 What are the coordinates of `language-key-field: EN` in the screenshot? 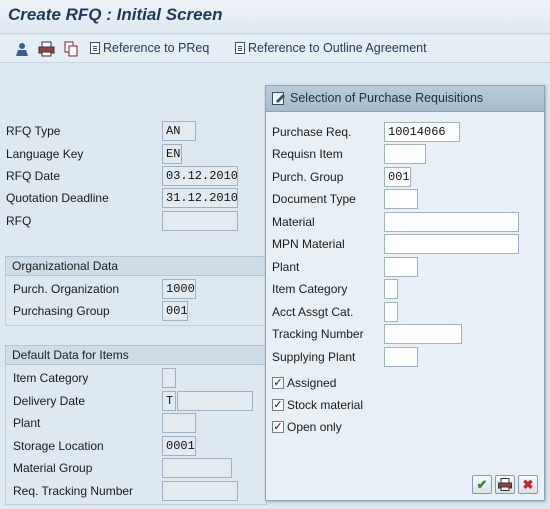 It's located at (172, 154).